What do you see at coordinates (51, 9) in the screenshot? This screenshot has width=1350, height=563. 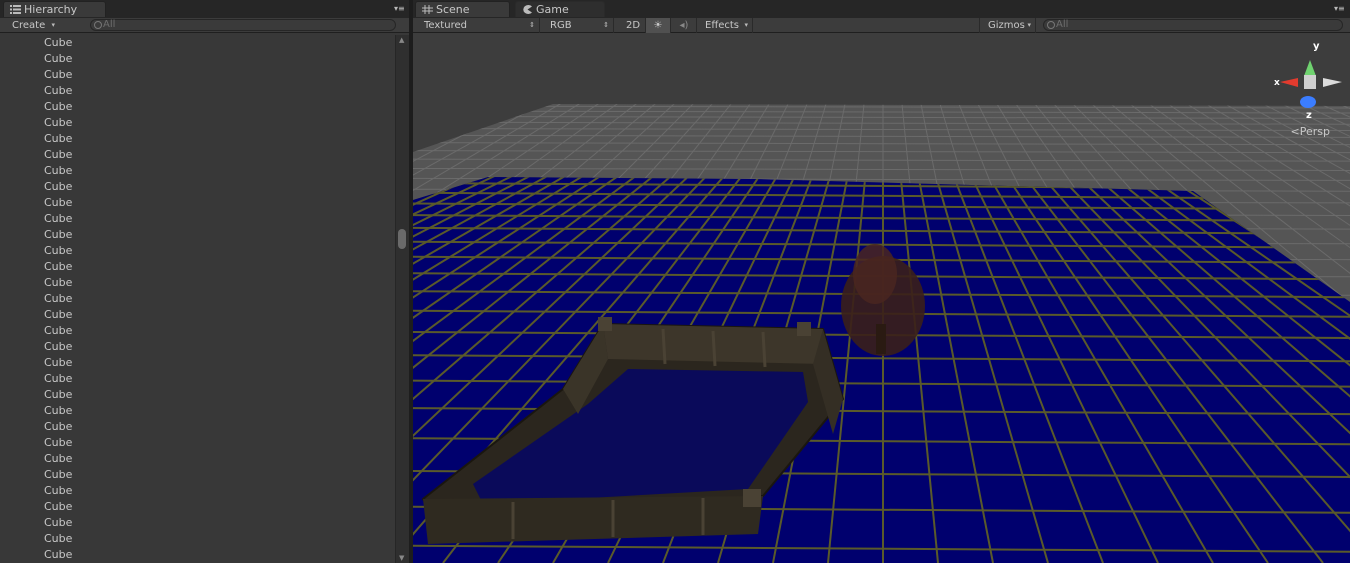 I see `tab-hierarchy-label: Hierarchy` at bounding box center [51, 9].